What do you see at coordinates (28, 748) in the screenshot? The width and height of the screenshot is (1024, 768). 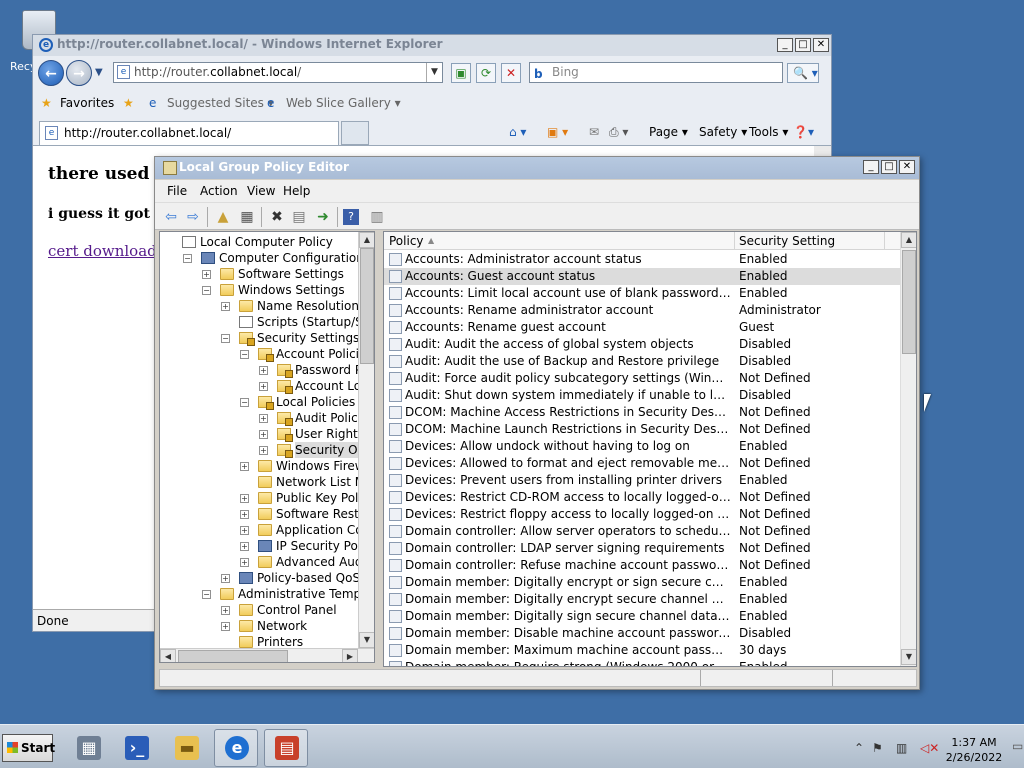 I see `start-button: Start` at bounding box center [28, 748].